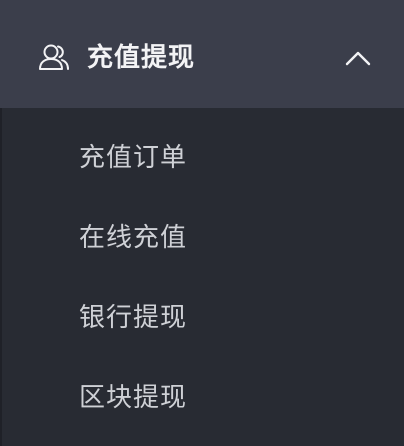 The height and width of the screenshot is (446, 404). Describe the element at coordinates (133, 398) in the screenshot. I see `submenu-item-label: 区块提现` at that location.